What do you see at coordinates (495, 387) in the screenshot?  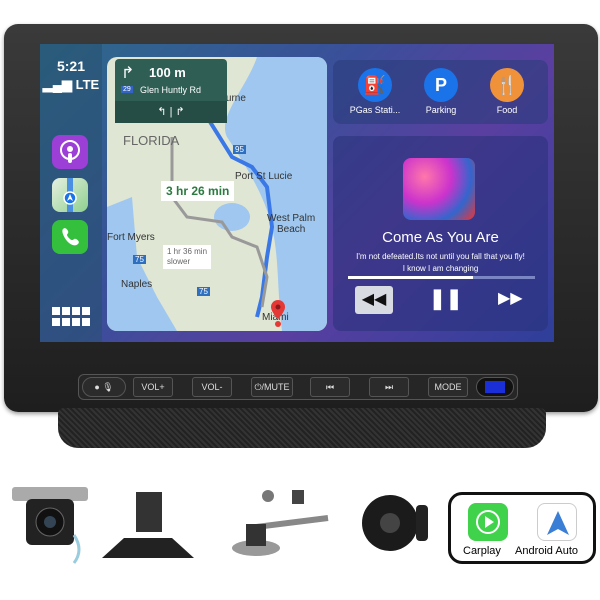 I see `ir-sensor` at bounding box center [495, 387].